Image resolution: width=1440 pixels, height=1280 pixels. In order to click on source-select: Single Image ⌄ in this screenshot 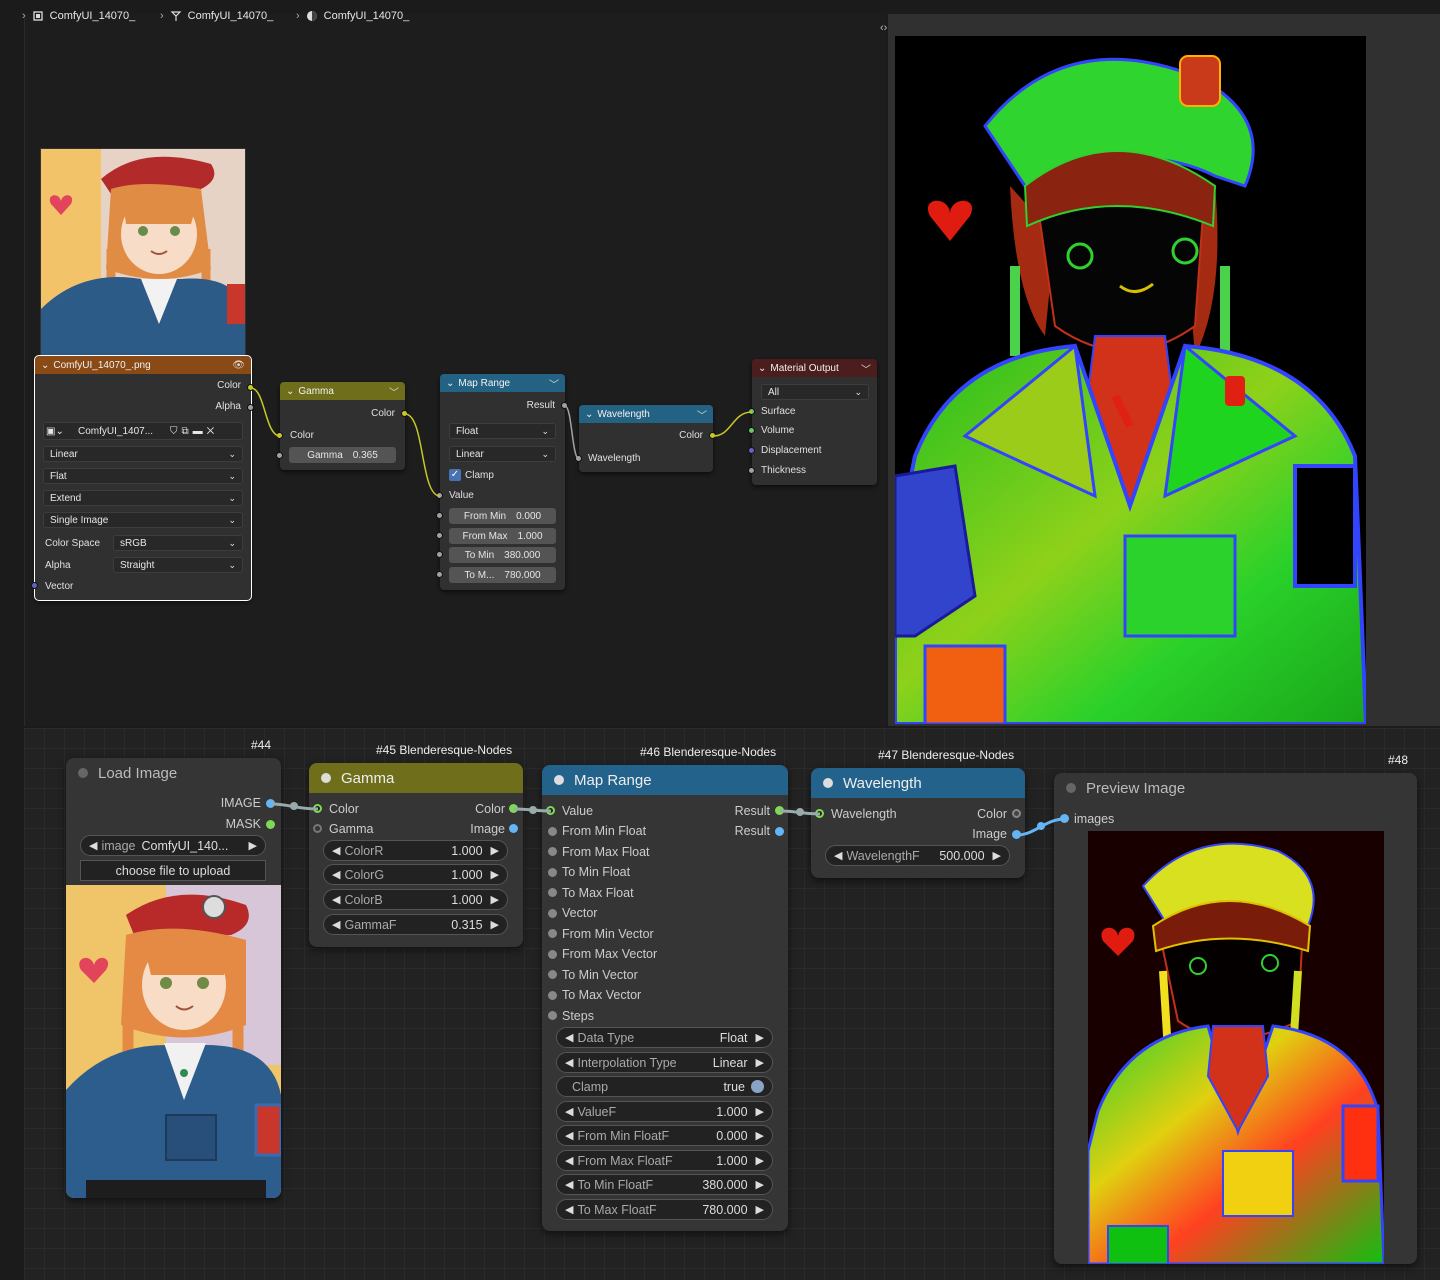, I will do `click(143, 520)`.